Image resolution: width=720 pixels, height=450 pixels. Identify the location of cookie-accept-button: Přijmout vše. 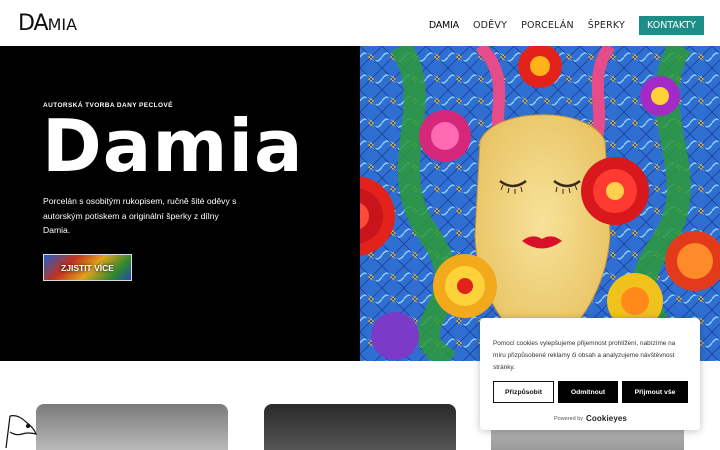
(655, 392).